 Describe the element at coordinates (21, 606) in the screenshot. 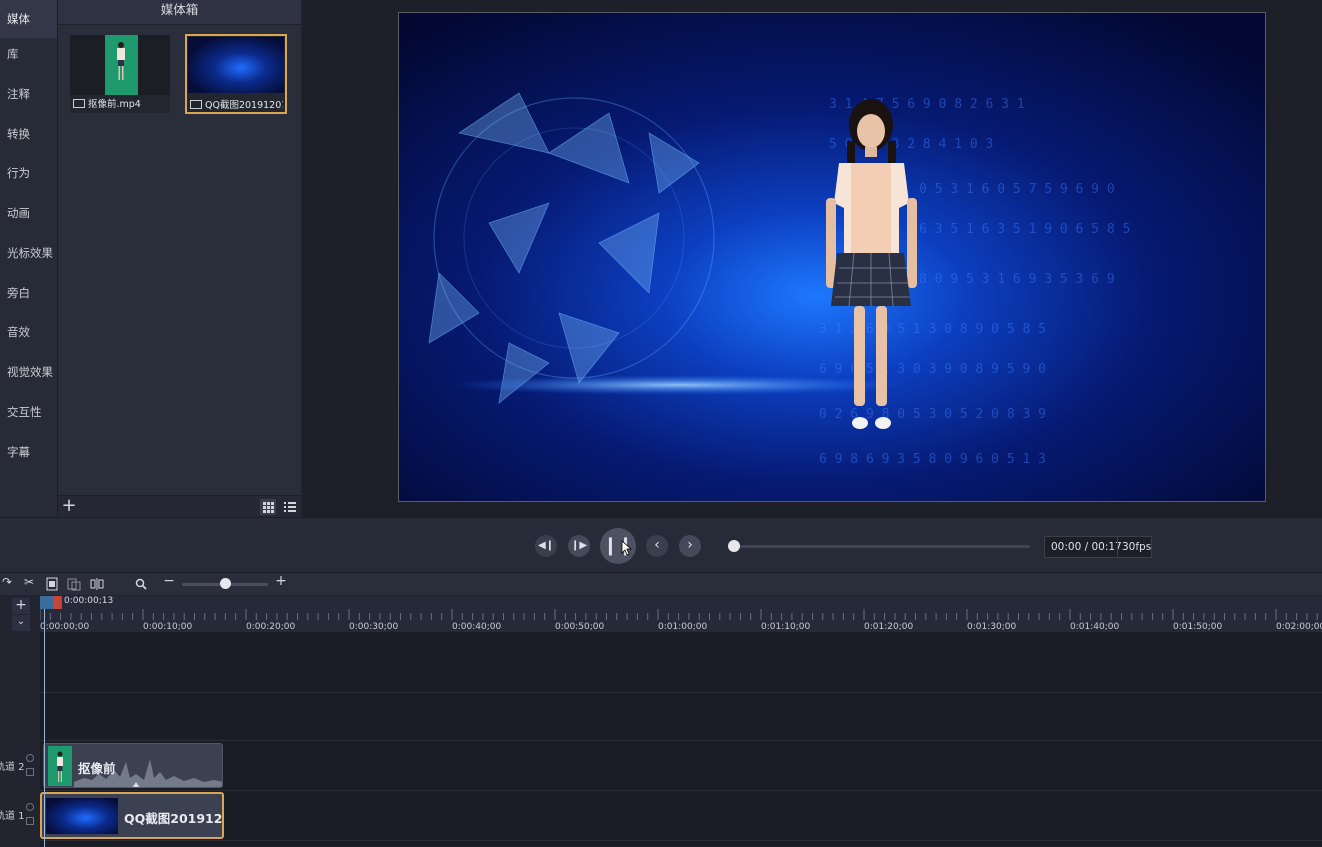

I see `add-track-button: +` at that location.